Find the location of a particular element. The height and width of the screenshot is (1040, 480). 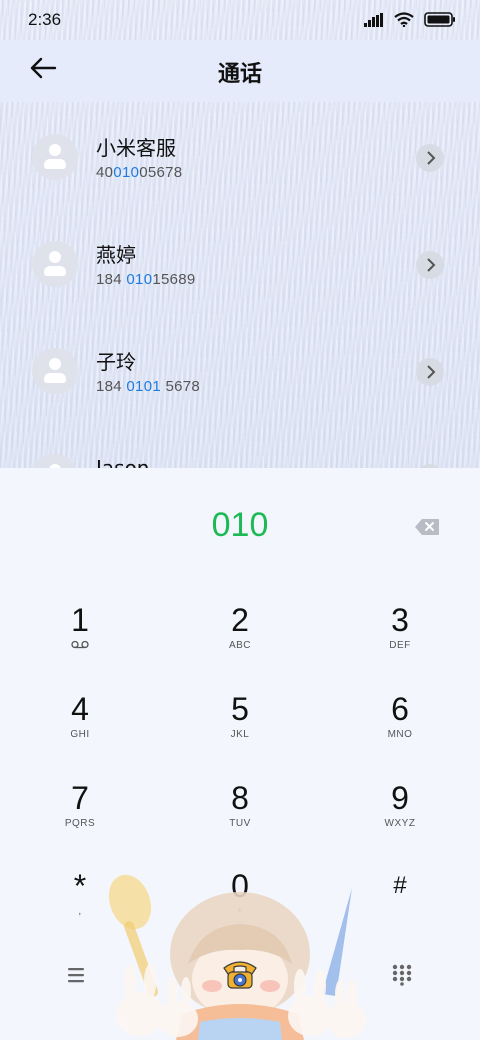

page-title: 通话 is located at coordinates (239, 74).